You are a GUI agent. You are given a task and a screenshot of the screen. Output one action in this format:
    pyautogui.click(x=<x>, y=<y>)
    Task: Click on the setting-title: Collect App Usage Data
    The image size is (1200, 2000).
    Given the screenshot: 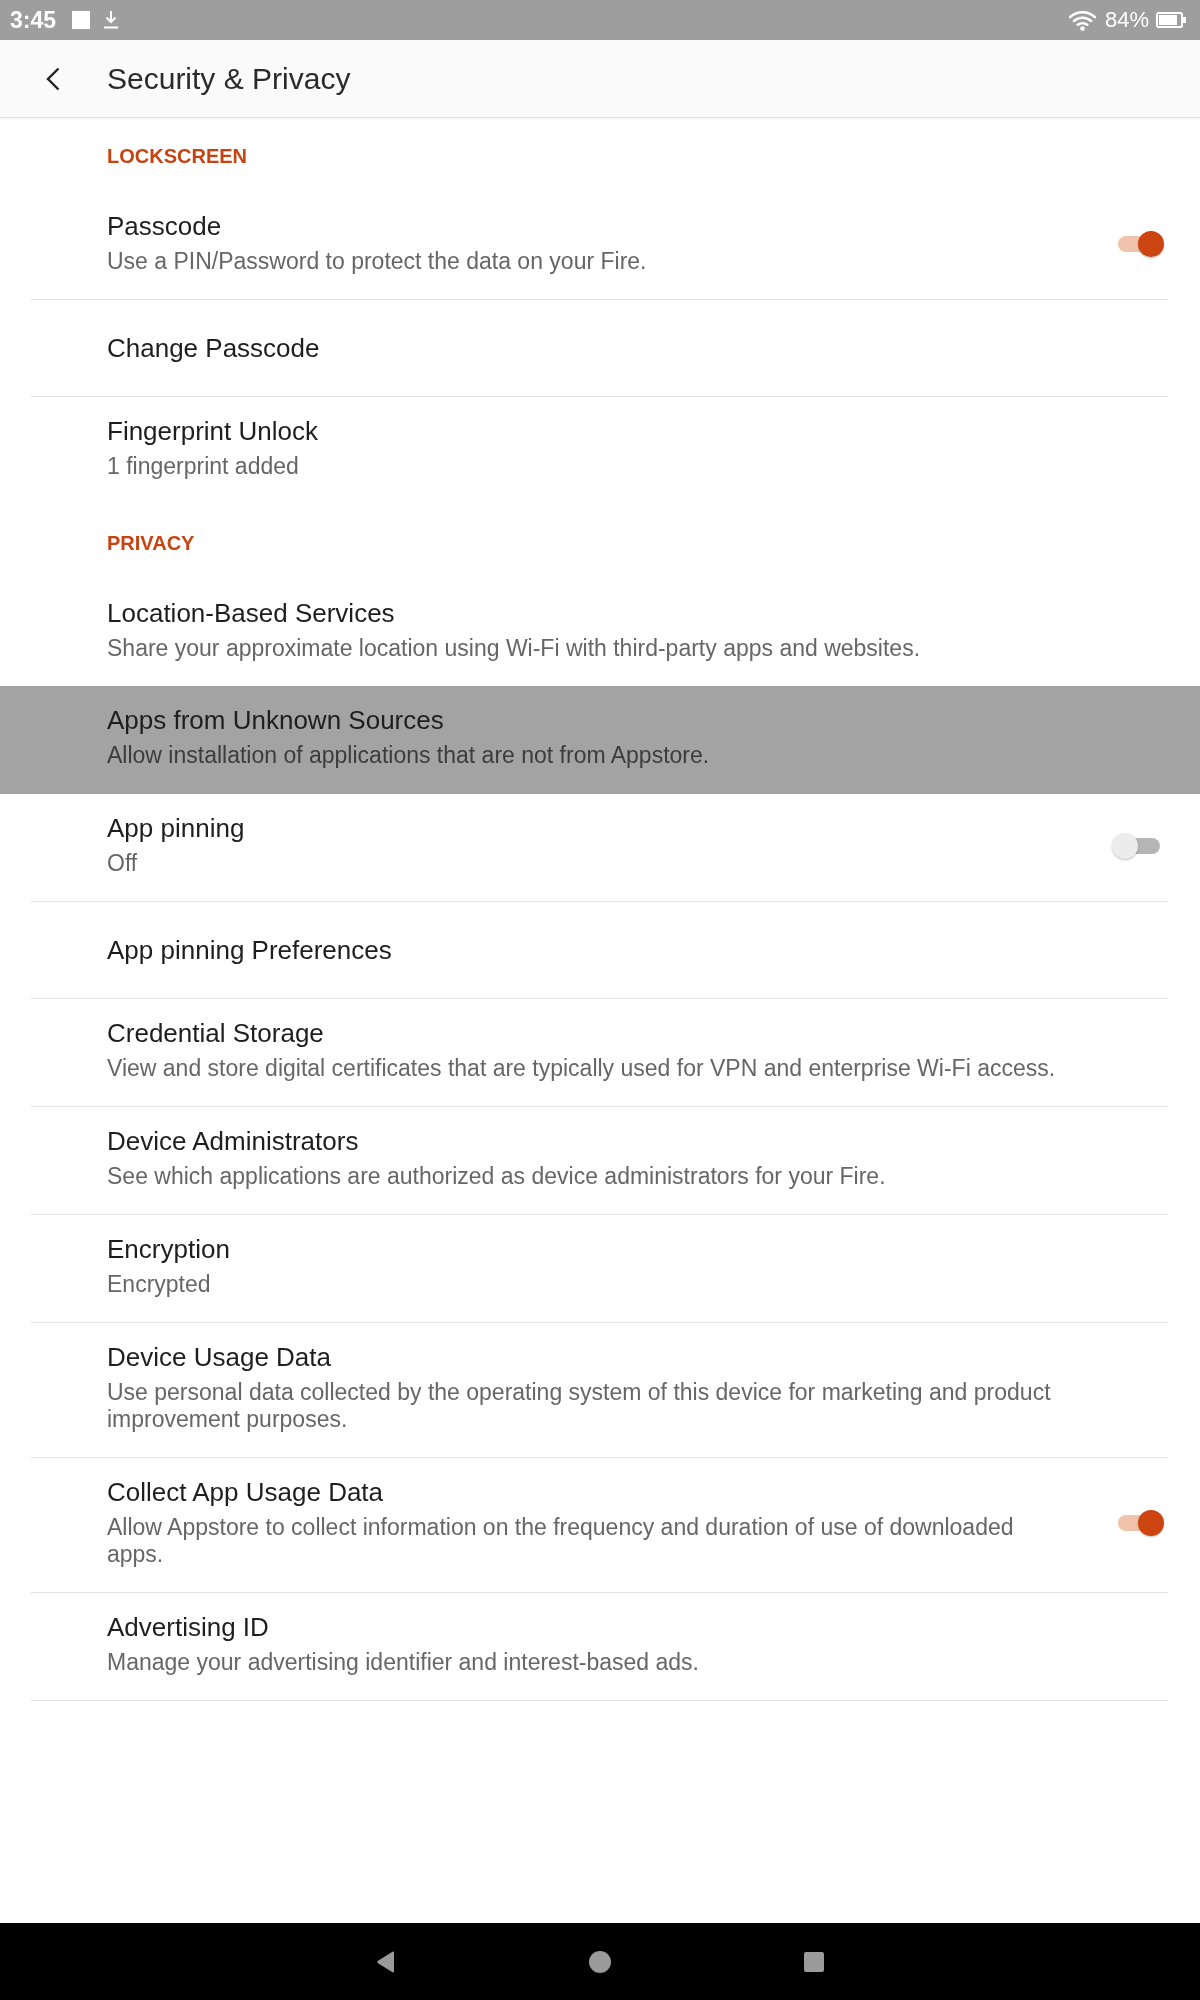 What is the action you would take?
    pyautogui.click(x=245, y=1492)
    